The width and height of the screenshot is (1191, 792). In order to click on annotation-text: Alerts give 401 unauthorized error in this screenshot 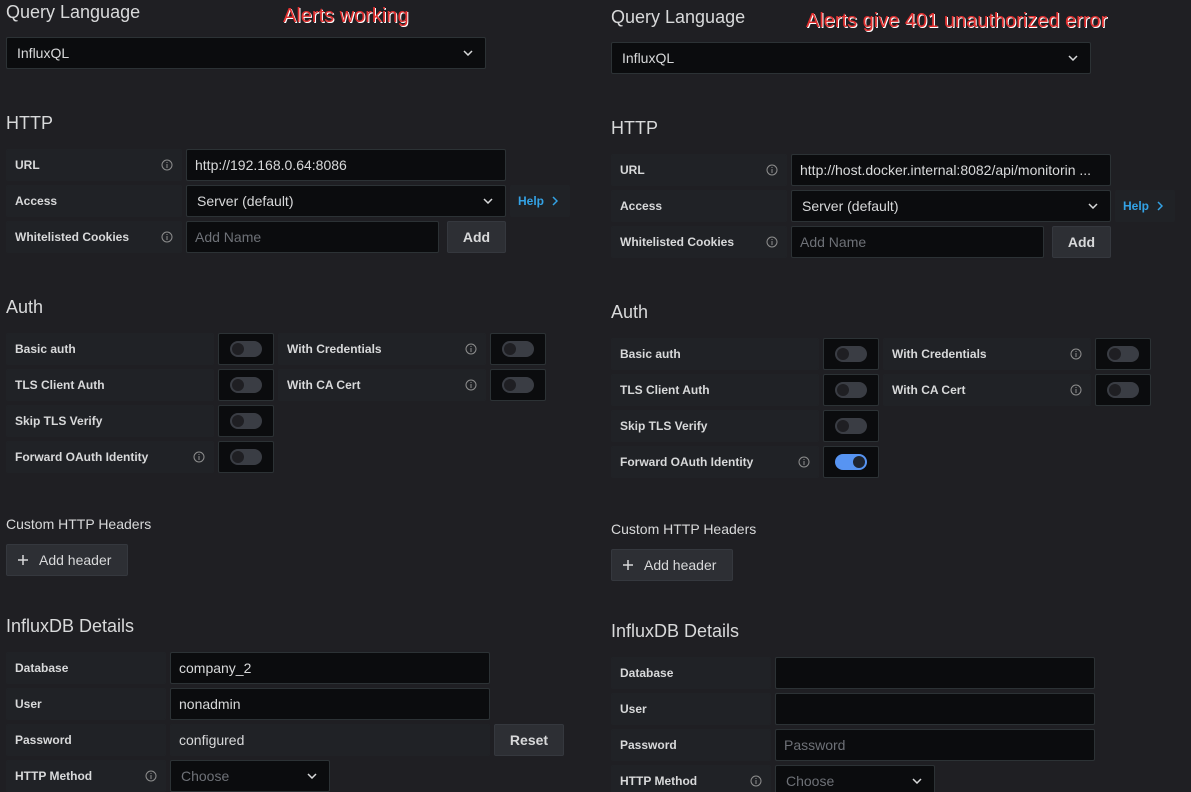, I will do `click(957, 21)`.